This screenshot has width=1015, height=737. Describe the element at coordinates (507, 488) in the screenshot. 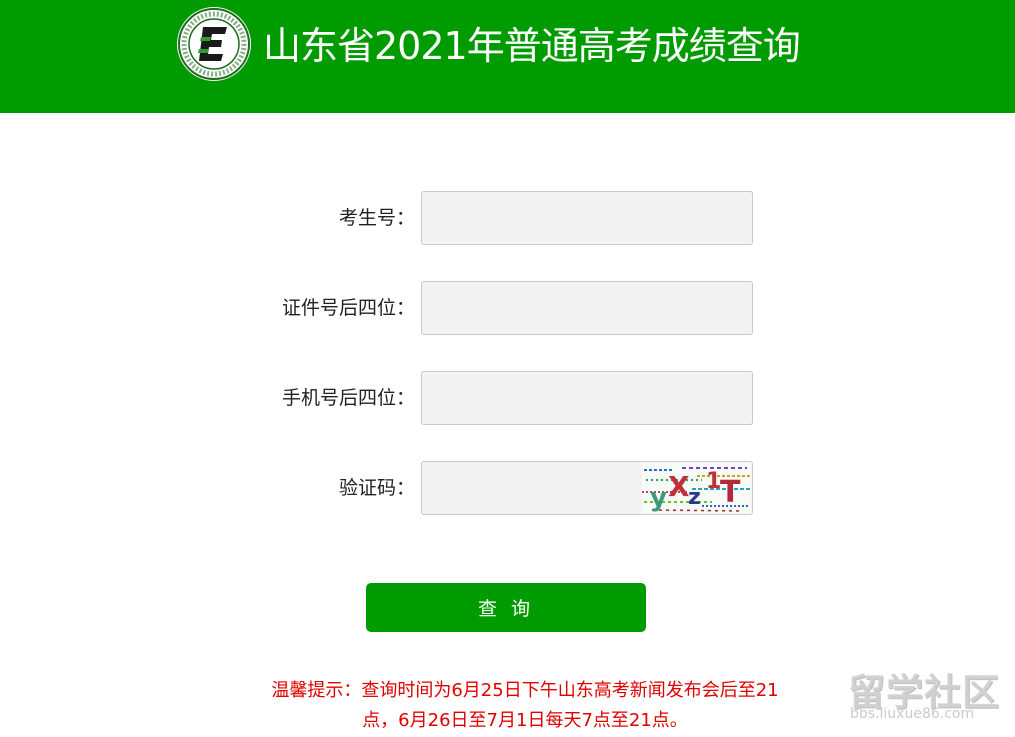

I see `captcha-row: 验证码： y X z 1 T` at that location.